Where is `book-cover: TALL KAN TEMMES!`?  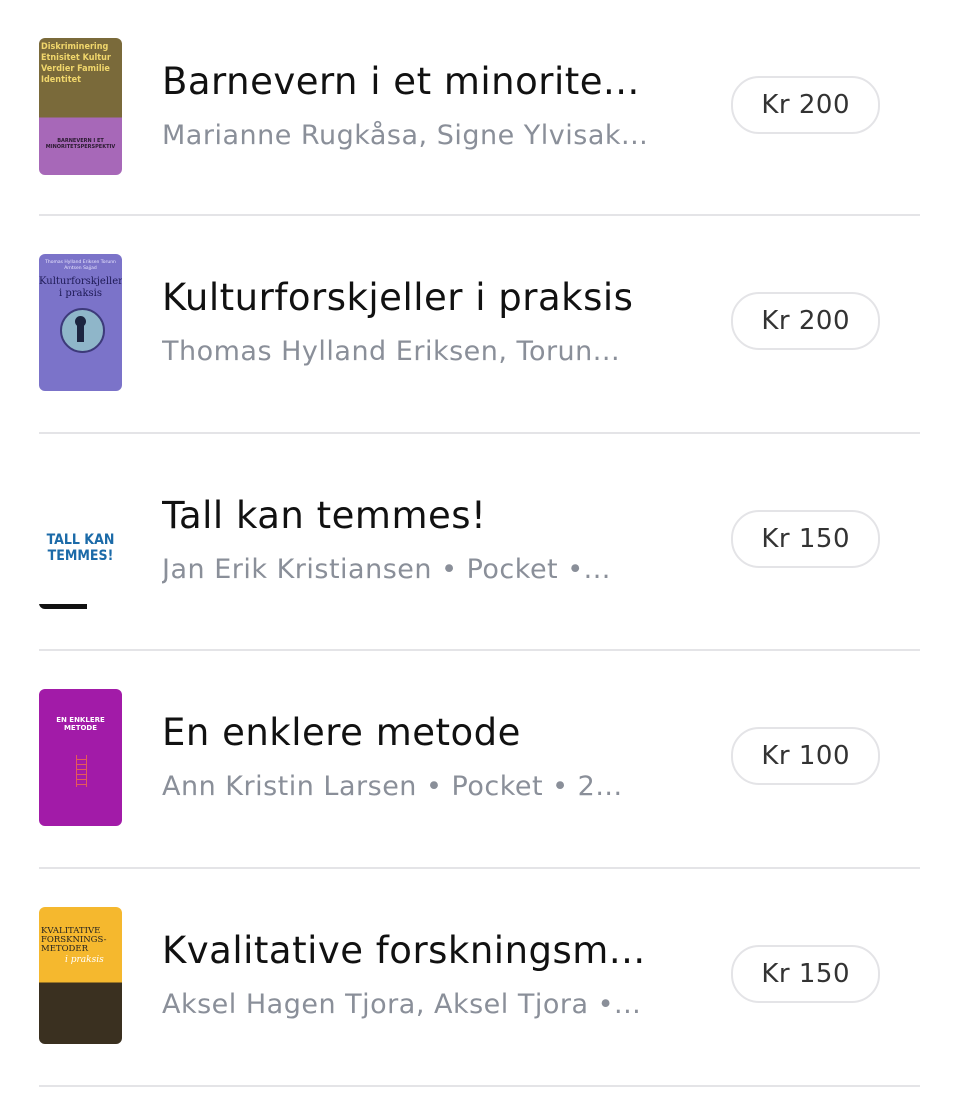
book-cover: TALL KAN TEMMES! is located at coordinates (80, 540).